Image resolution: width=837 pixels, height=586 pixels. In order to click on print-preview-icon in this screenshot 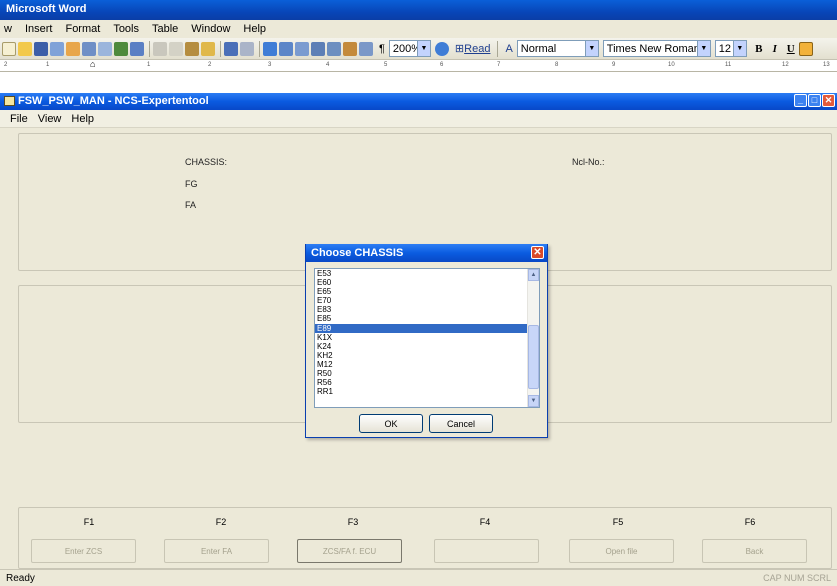, I will do `click(105, 48)`.